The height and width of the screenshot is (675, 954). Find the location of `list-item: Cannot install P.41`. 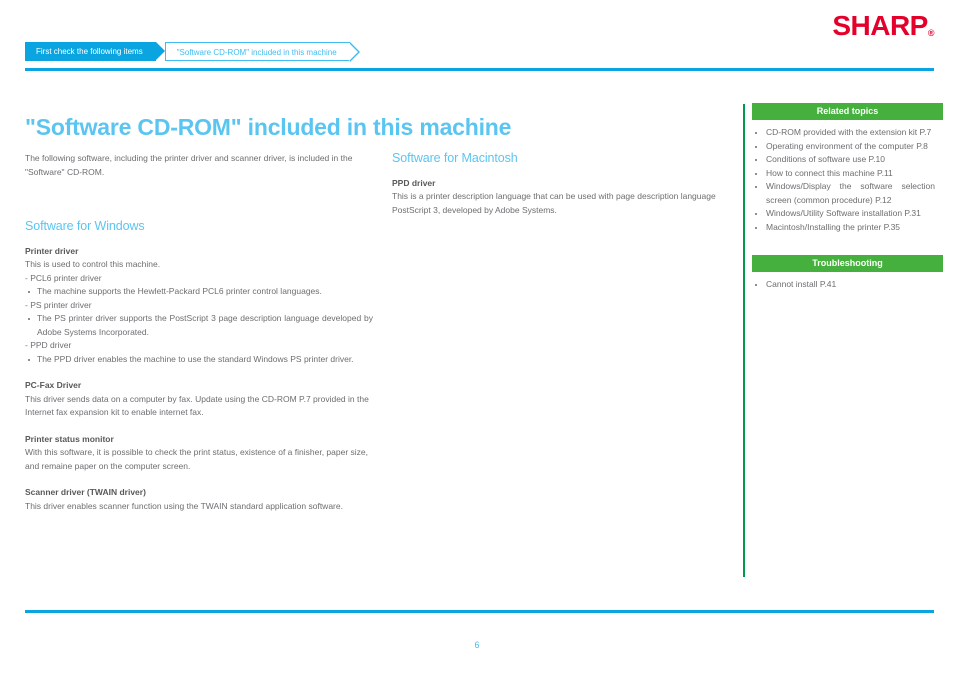

list-item: Cannot install P.41 is located at coordinates (843, 285).